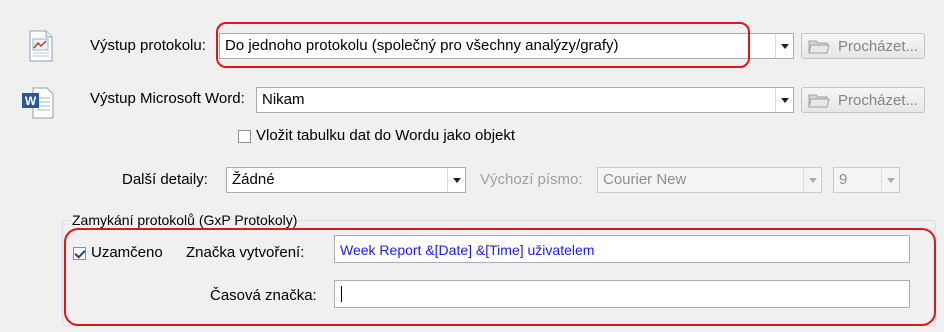 Image resolution: width=944 pixels, height=332 pixels. Describe the element at coordinates (253, 179) in the screenshot. I see `details-value: Žádné` at that location.